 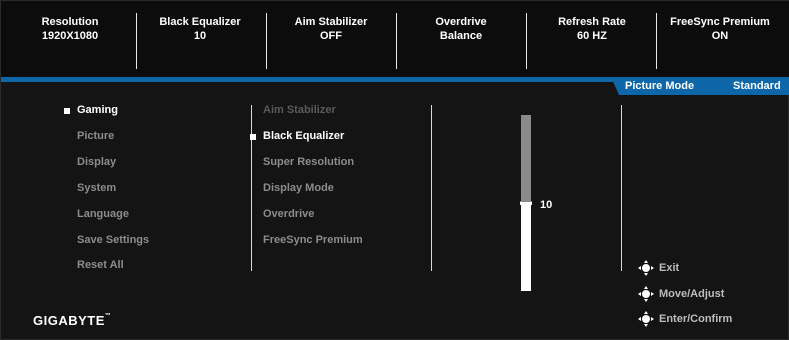 I want to click on status-label: Resolution, so click(x=70, y=22).